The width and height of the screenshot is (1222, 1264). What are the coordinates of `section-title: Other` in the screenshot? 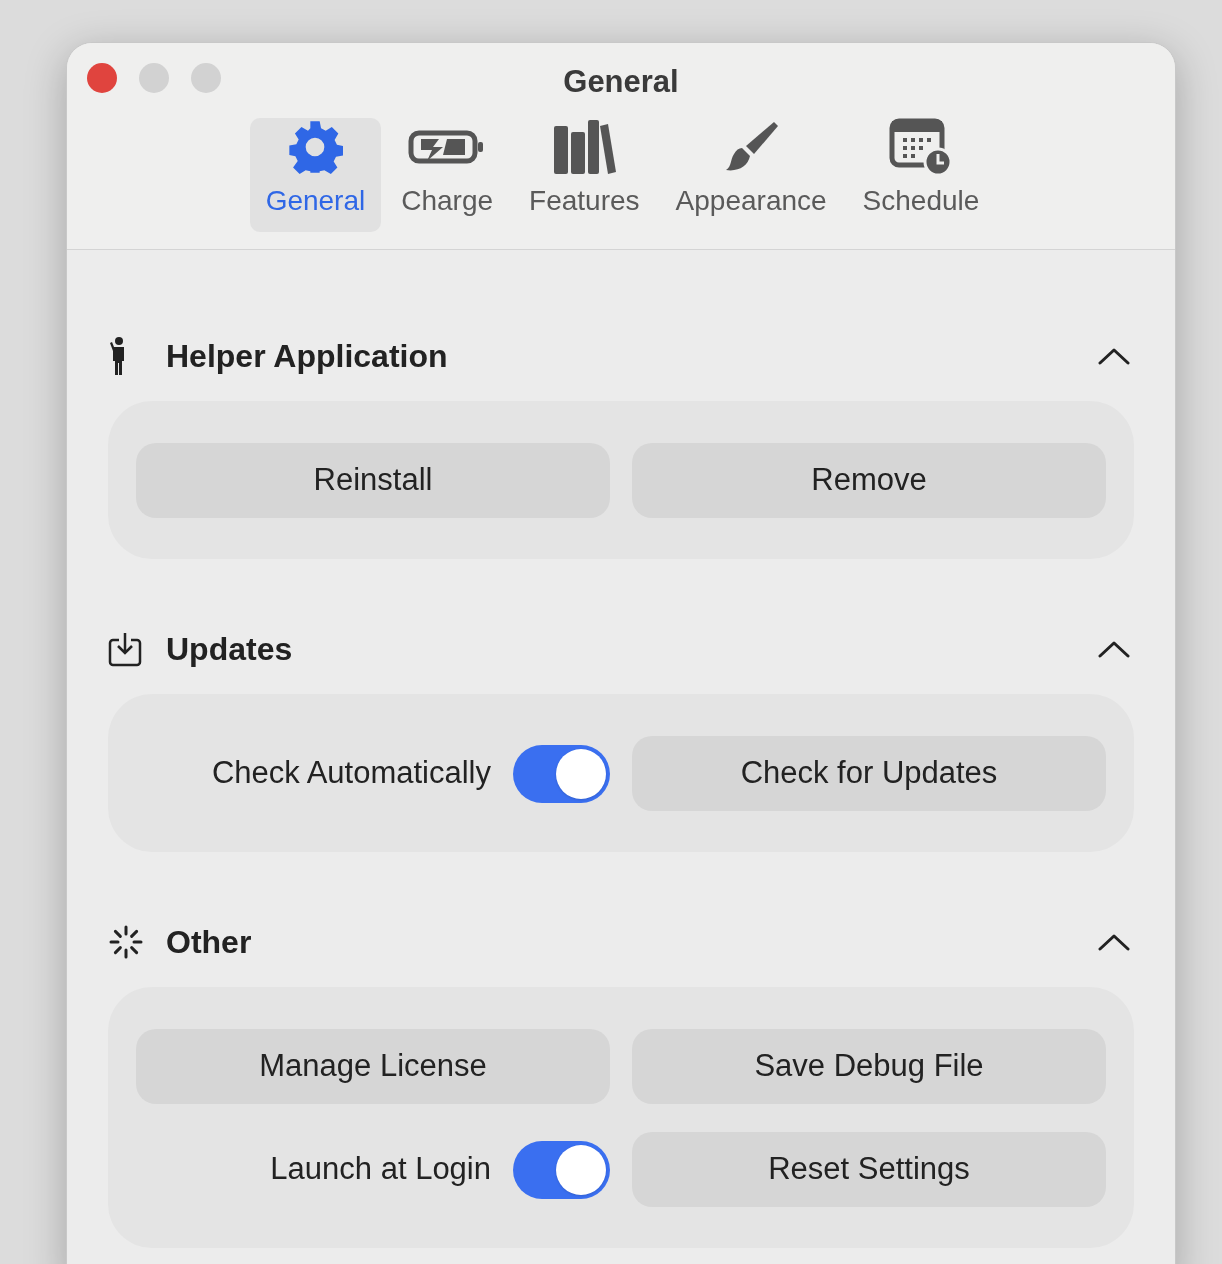 It's located at (209, 942).